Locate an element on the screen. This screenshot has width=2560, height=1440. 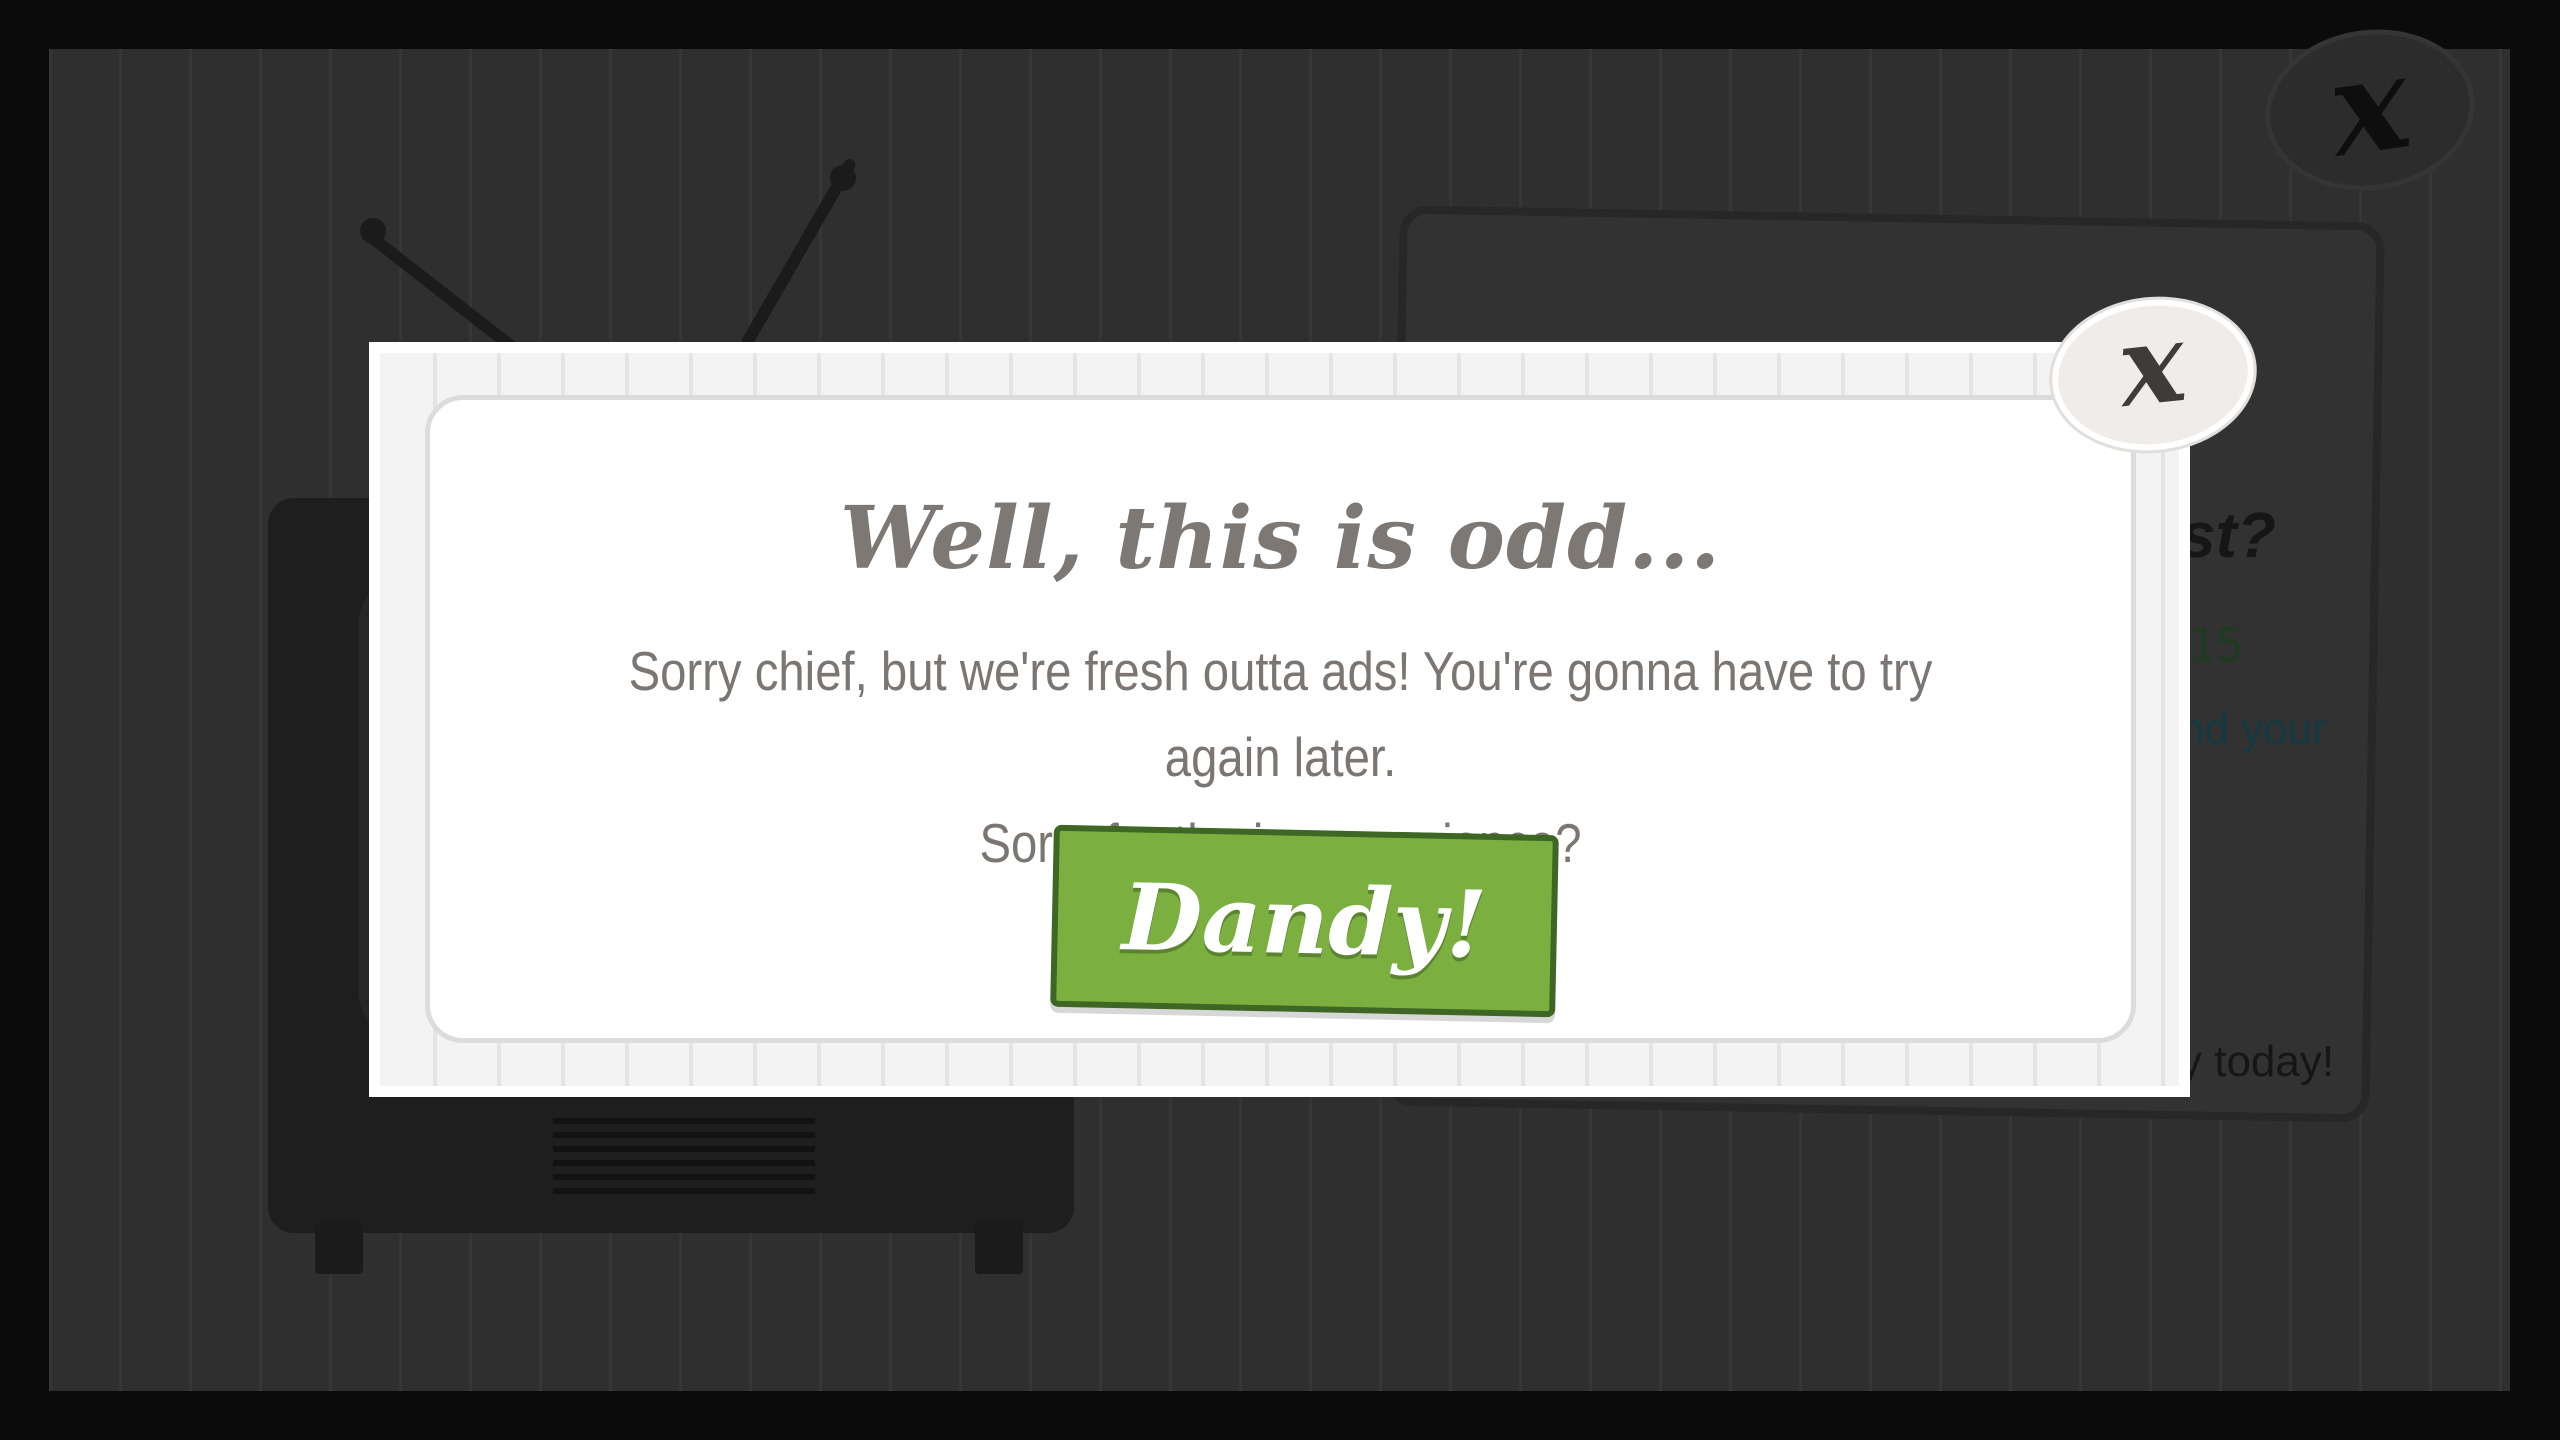
background-card-link: nd your is located at coordinates (2253, 729).